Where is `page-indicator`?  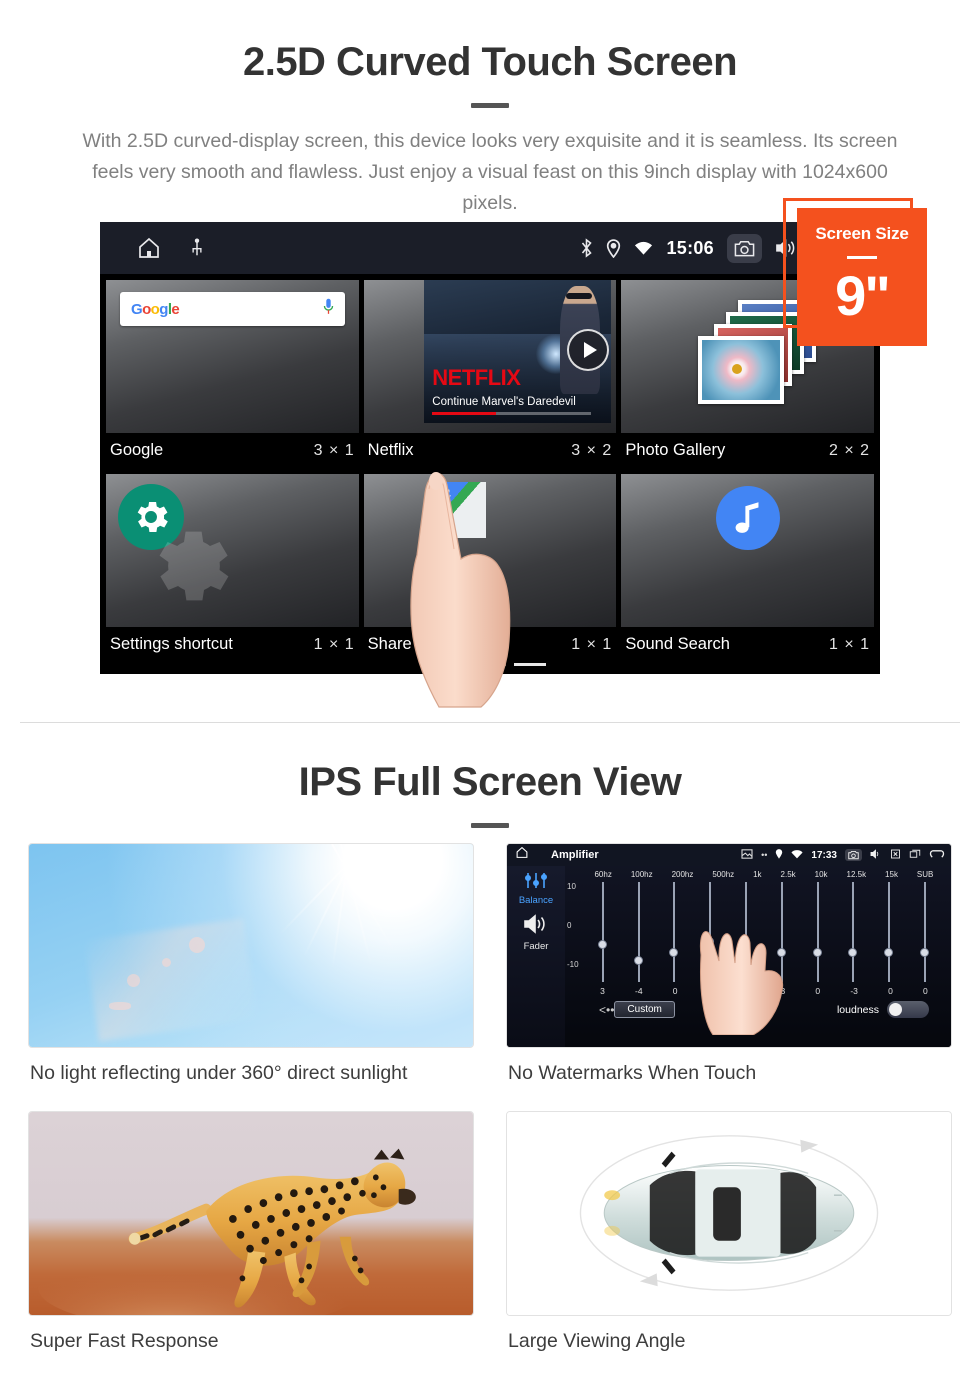
page-indicator is located at coordinates (490, 664).